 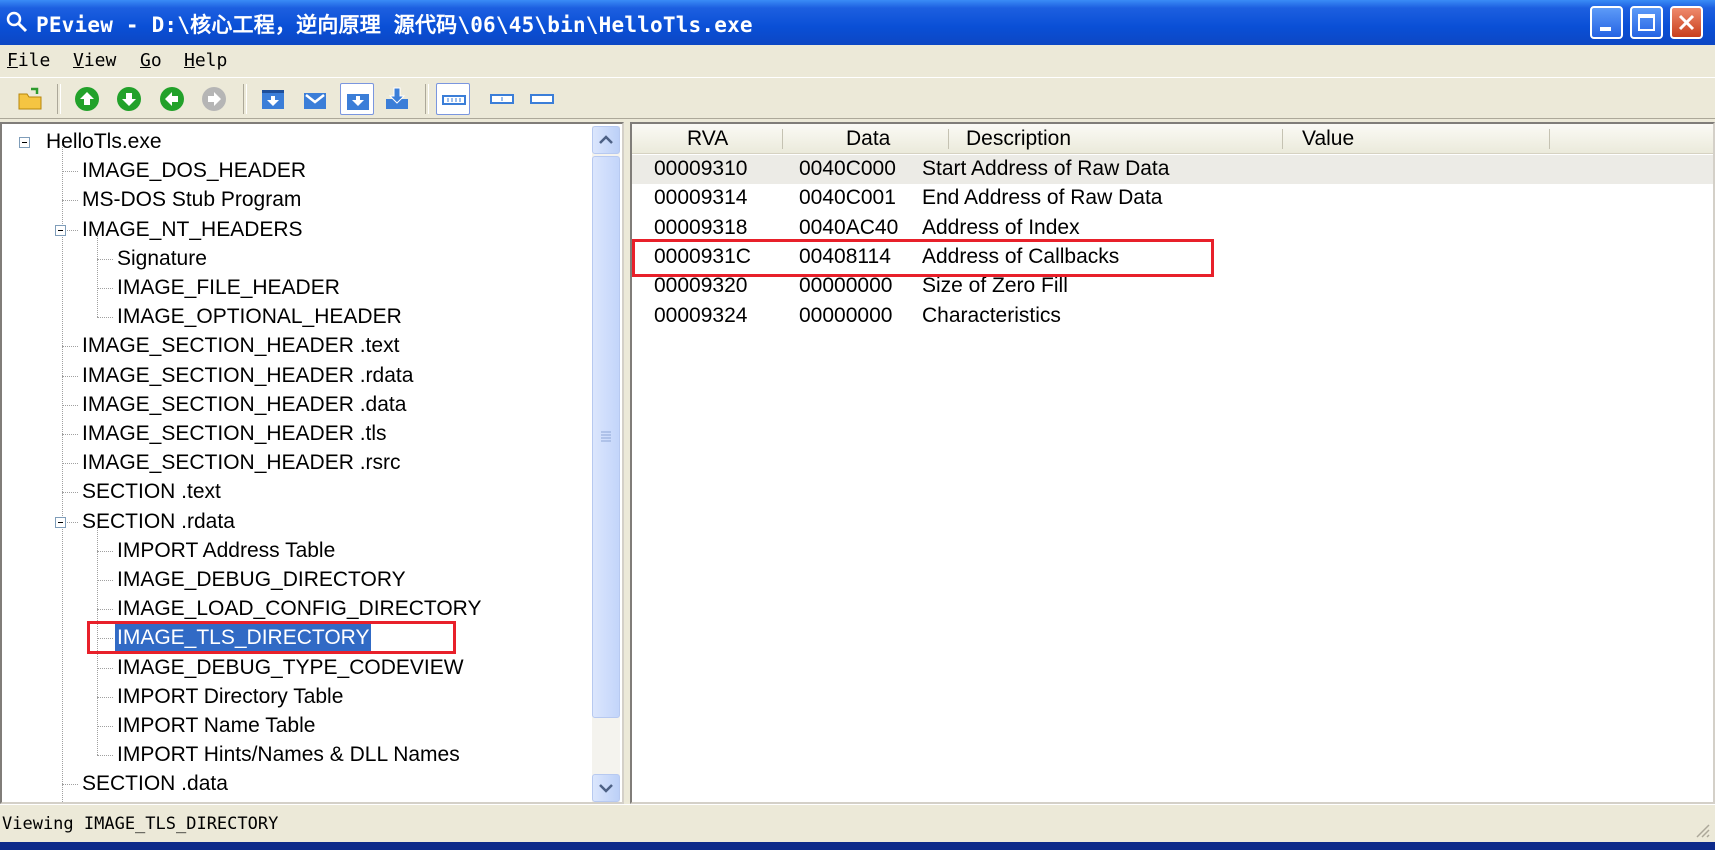 What do you see at coordinates (216, 725) in the screenshot?
I see `tree-item: IMPORT Name Table` at bounding box center [216, 725].